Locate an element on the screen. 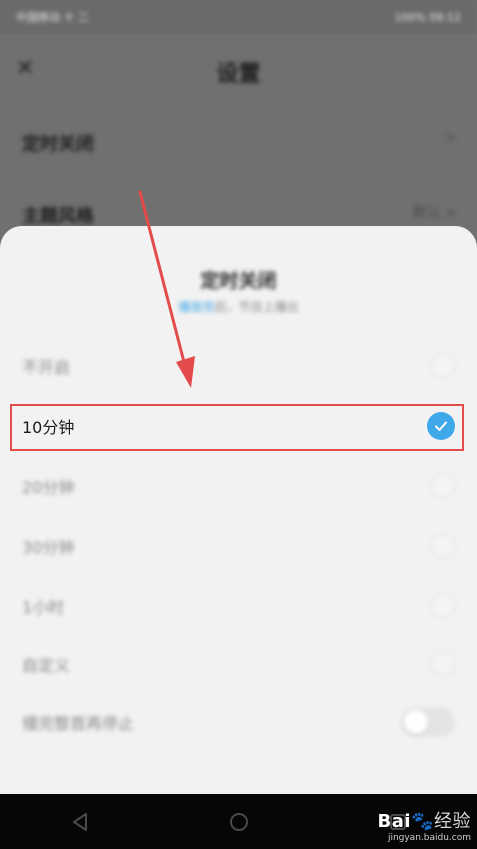 The image size is (477, 849). paw-icon: 🐾 is located at coordinates (422, 821).